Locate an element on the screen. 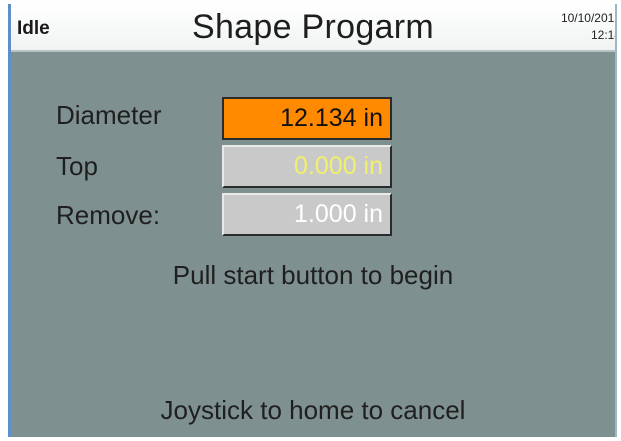 Image resolution: width=621 pixels, height=441 pixels. cancel-instruction: Joystick to home to cancel is located at coordinates (313, 410).